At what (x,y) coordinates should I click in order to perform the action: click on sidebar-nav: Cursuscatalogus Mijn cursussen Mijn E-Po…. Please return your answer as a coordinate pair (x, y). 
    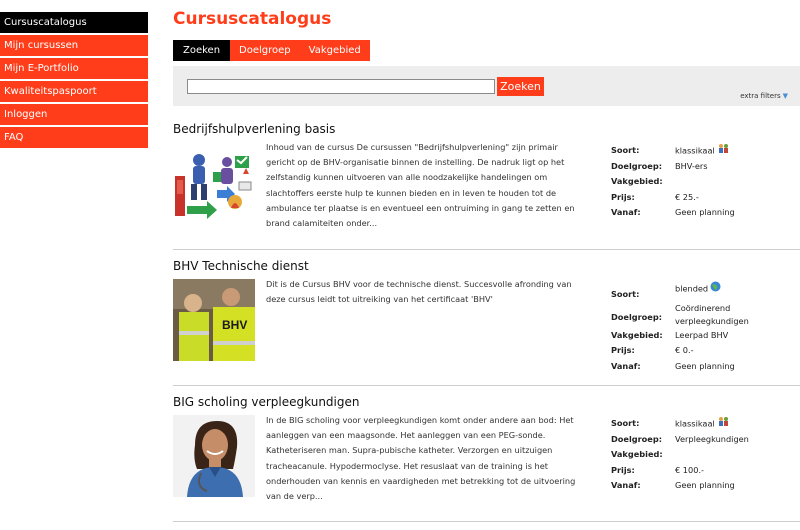
    Looking at the image, I should click on (74, 81).